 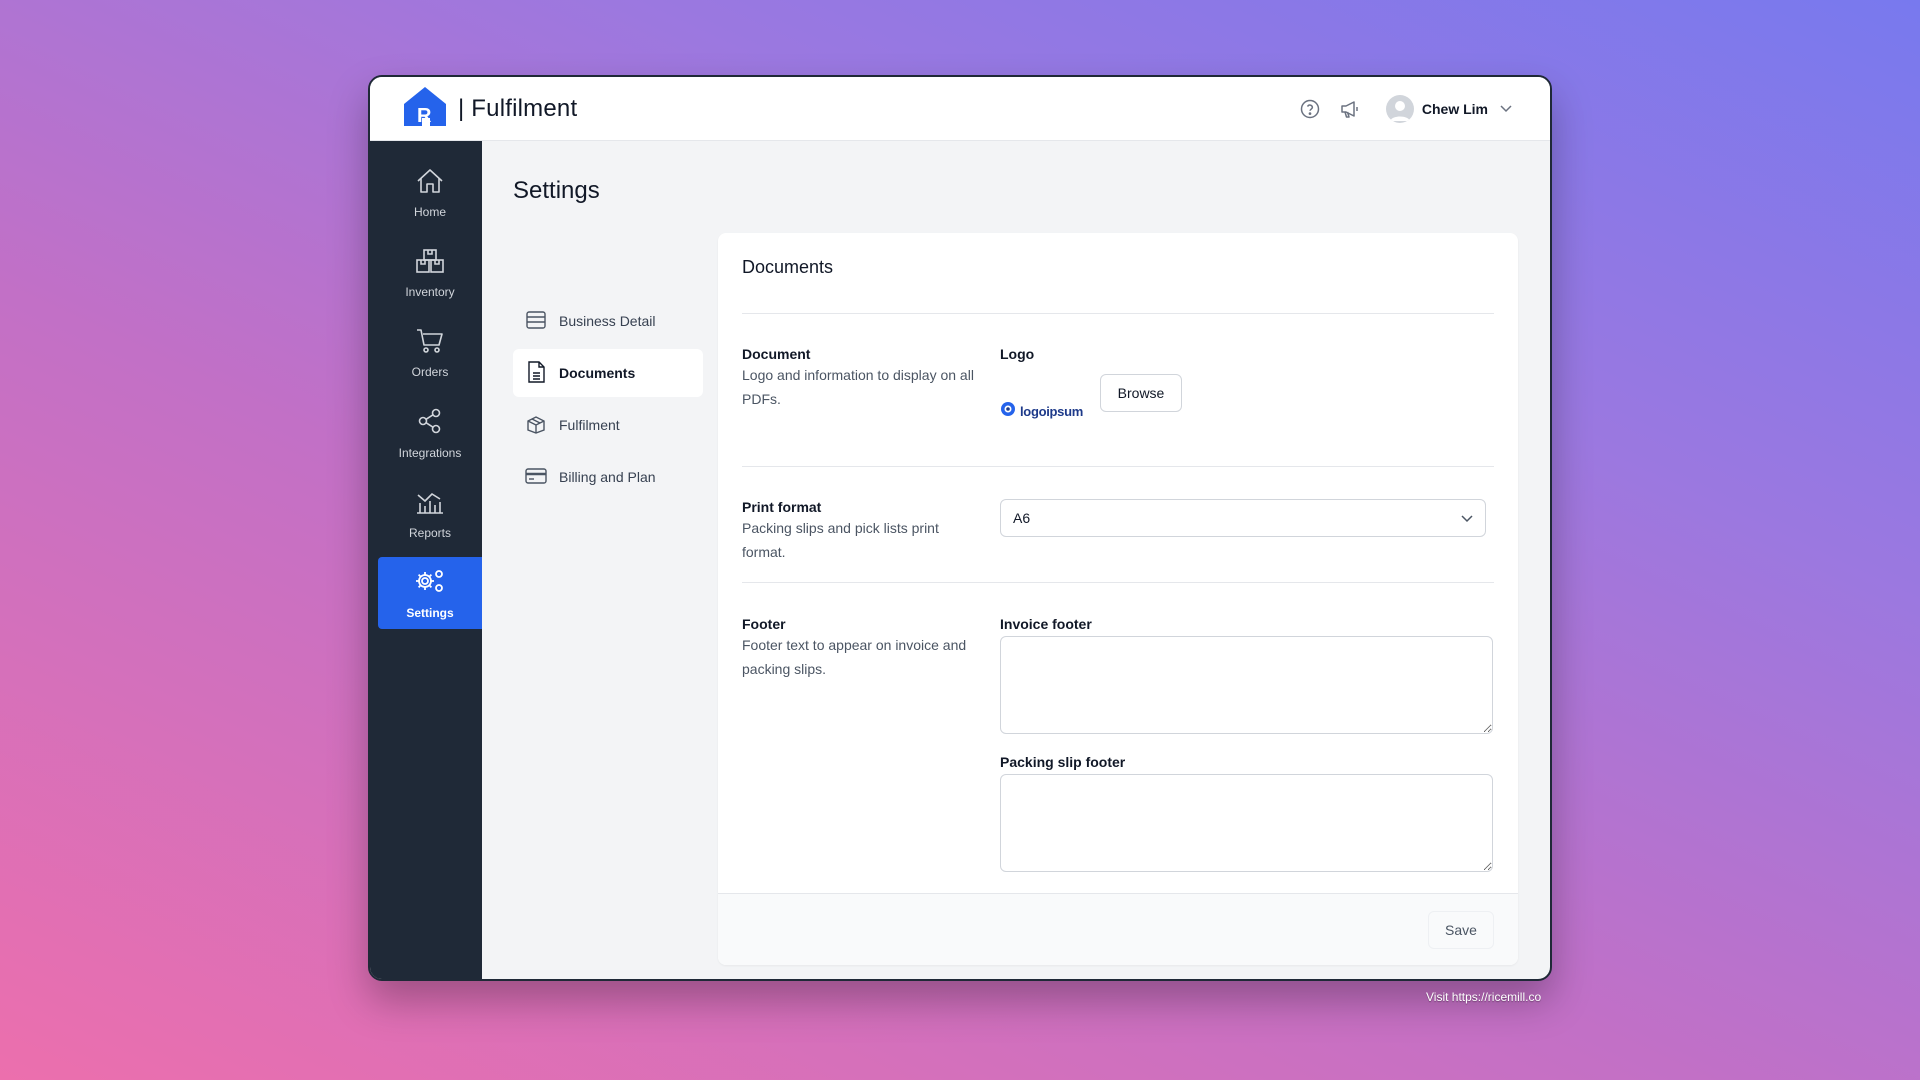 I want to click on card-title: Documents, so click(x=788, y=267).